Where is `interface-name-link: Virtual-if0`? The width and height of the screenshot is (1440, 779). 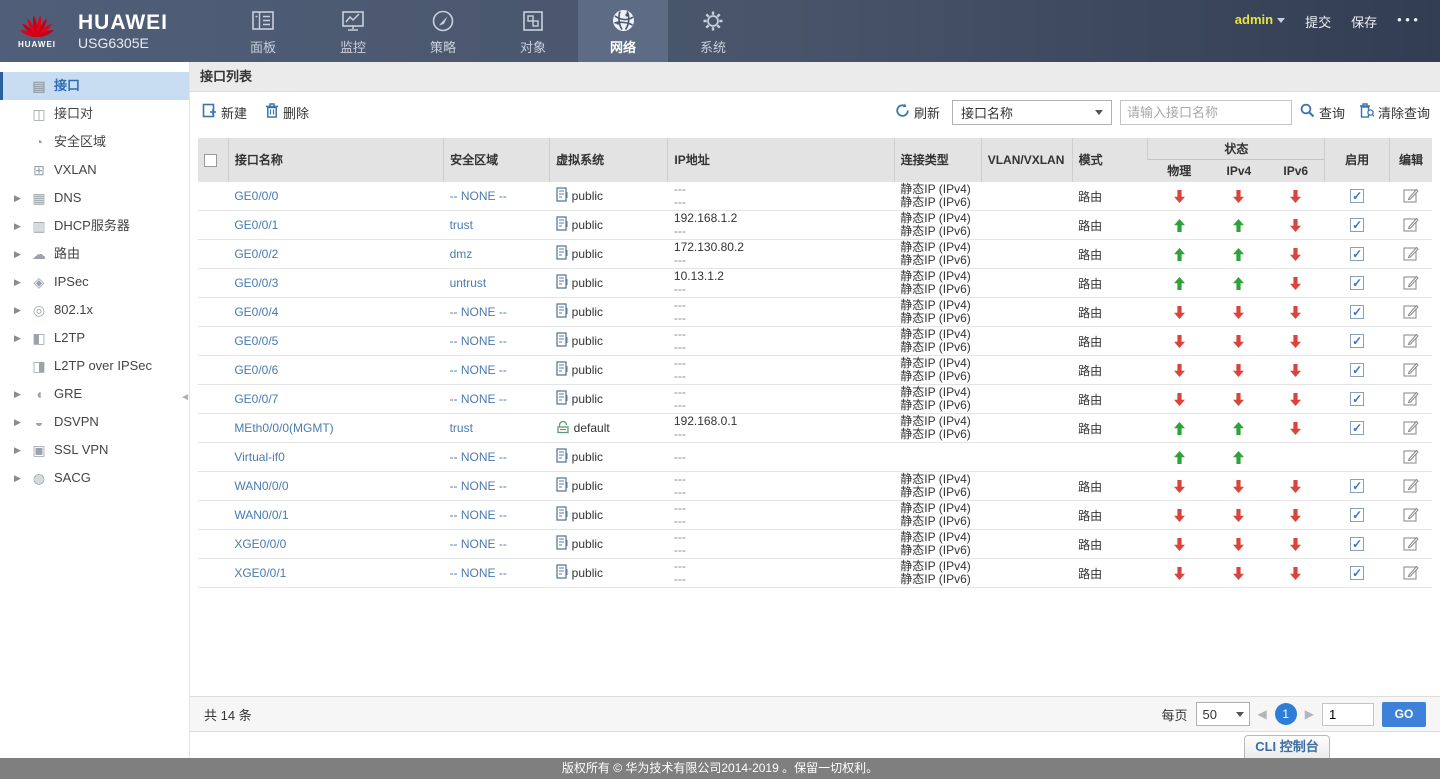
interface-name-link: Virtual-if0 is located at coordinates (259, 457).